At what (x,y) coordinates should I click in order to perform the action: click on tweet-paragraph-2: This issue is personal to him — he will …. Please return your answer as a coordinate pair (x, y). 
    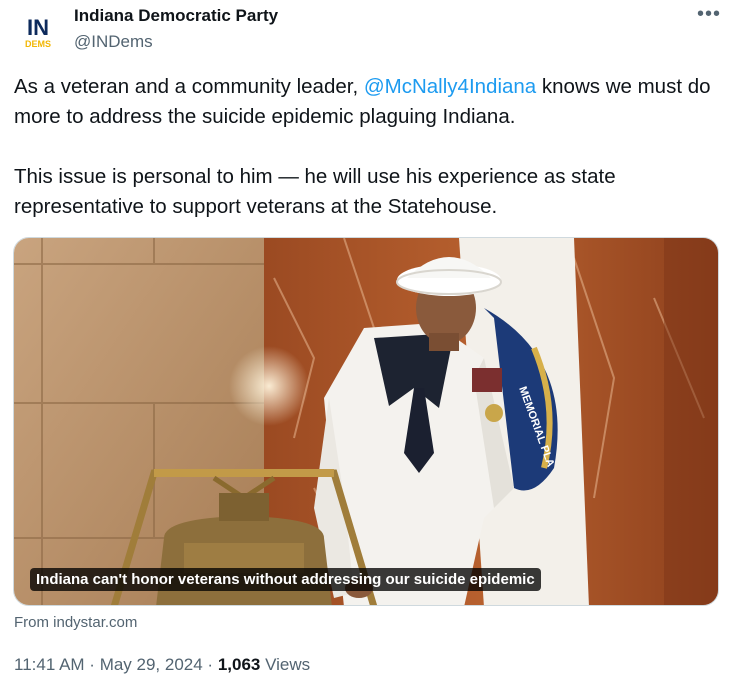
    Looking at the image, I should click on (315, 191).